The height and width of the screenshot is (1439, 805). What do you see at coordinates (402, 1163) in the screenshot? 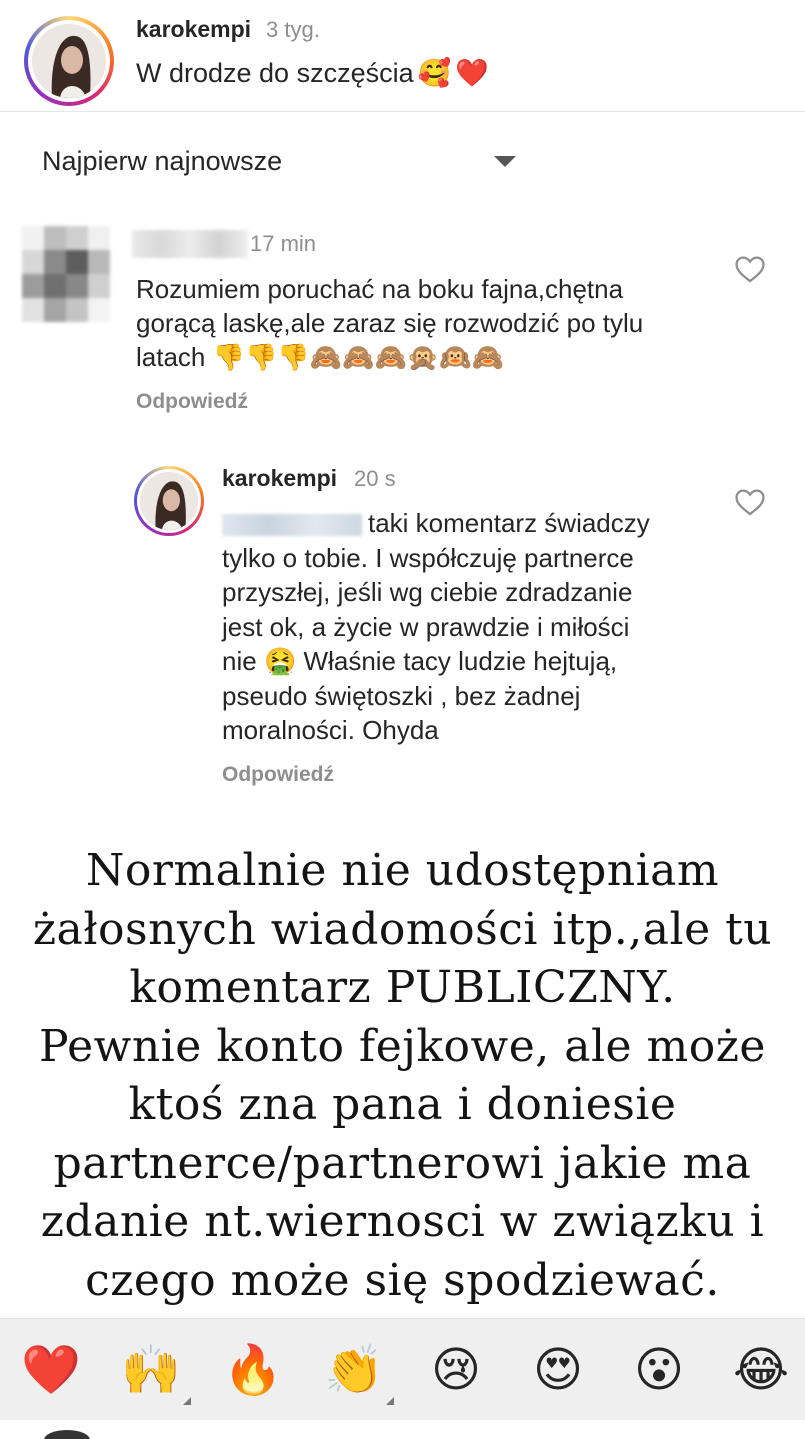
I see `overlay-line: partnerce/partnerowi jakie ma` at bounding box center [402, 1163].